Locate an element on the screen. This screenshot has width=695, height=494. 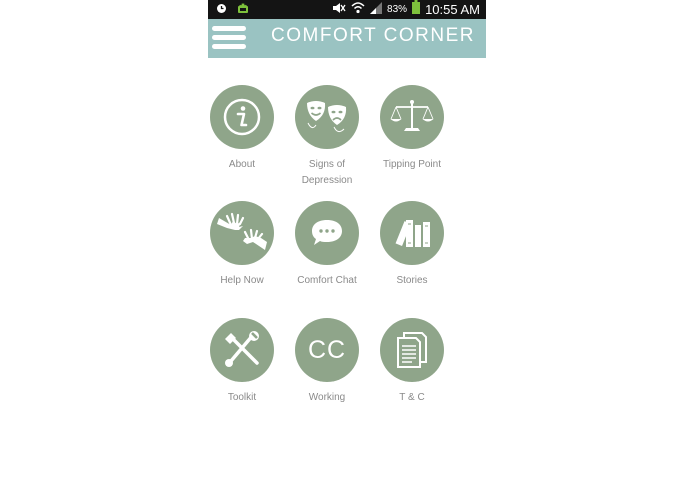
app-title: COMFORT CORNER is located at coordinates (373, 35).